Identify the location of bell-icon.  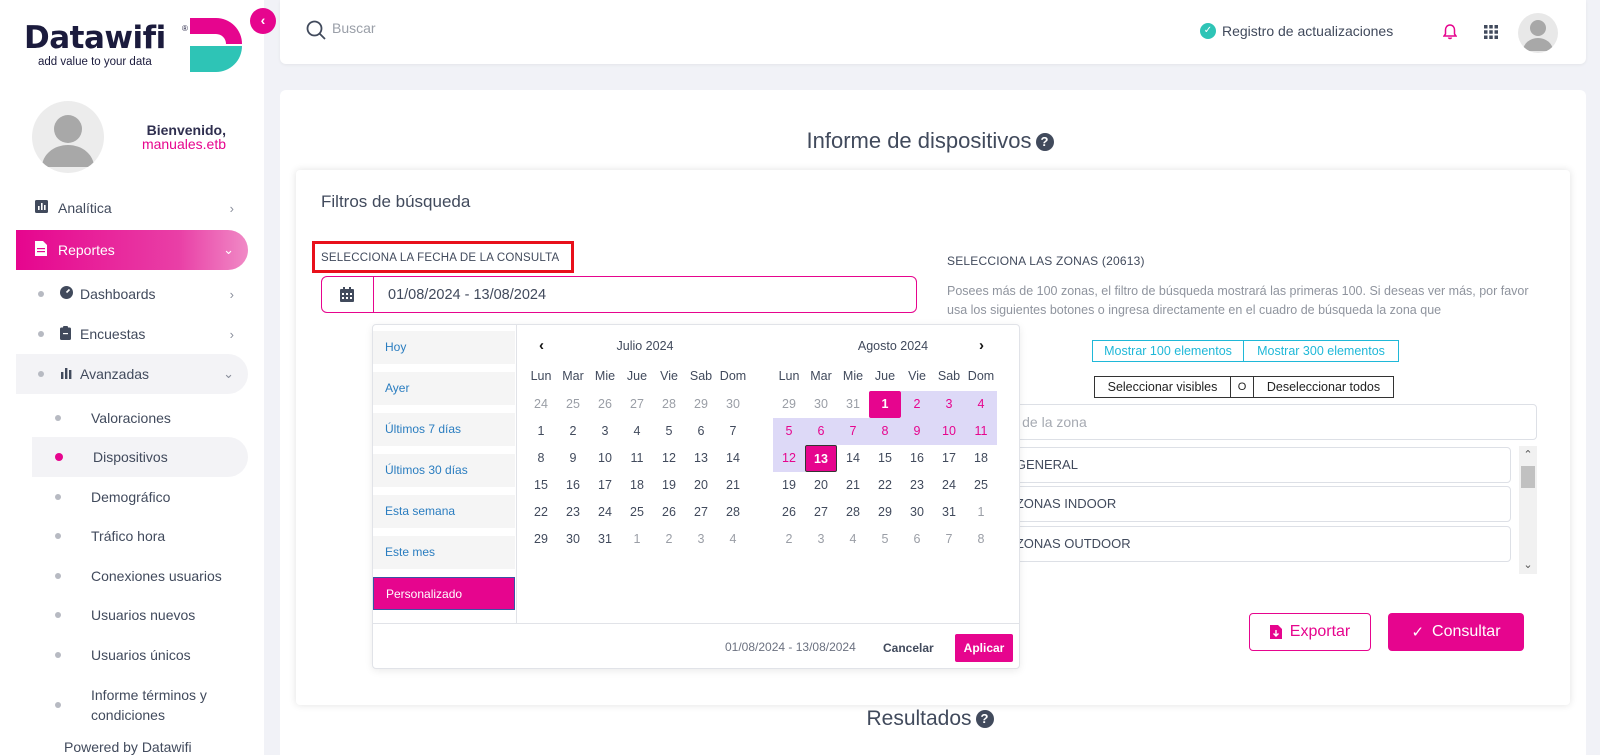
(1450, 32).